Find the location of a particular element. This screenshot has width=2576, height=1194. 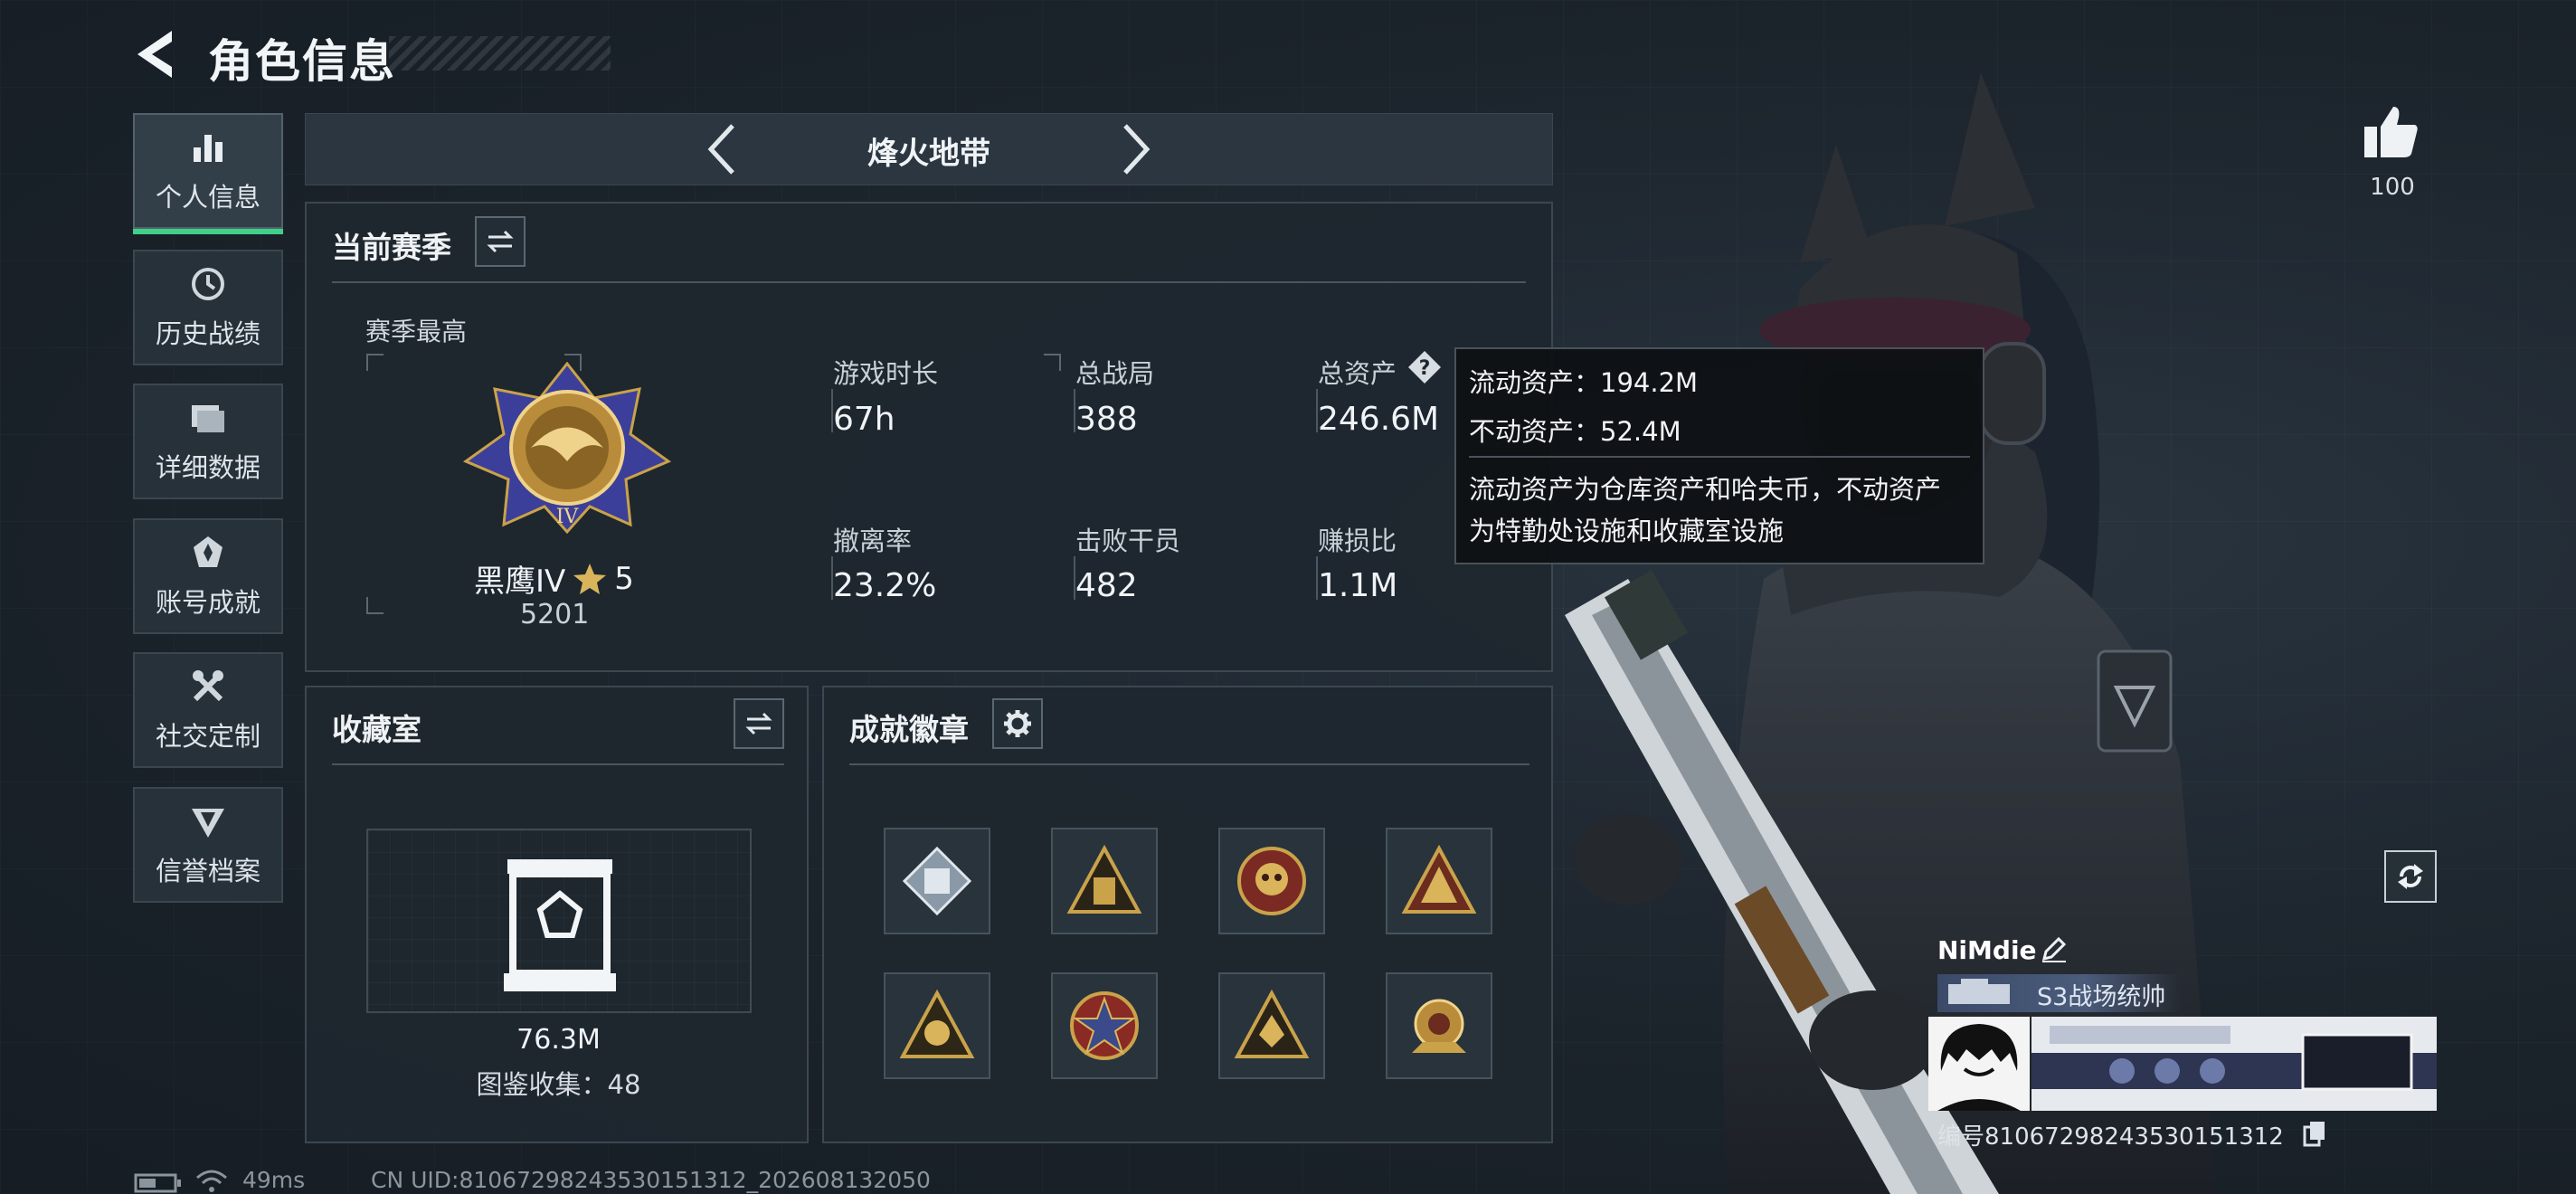

copy-icon is located at coordinates (2314, 1133).